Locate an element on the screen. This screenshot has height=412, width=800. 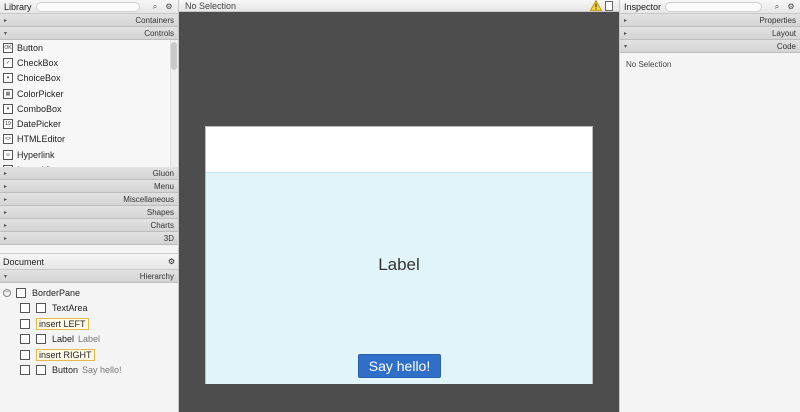
library-item-checkbox: ✓ CheckBox is located at coordinates (89, 62).